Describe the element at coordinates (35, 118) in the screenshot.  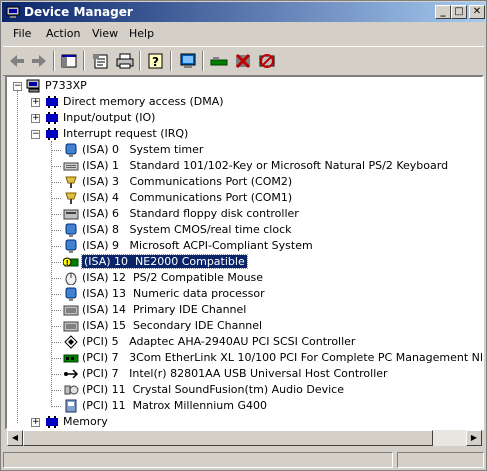
I see `expand-io-toggle: +` at that location.